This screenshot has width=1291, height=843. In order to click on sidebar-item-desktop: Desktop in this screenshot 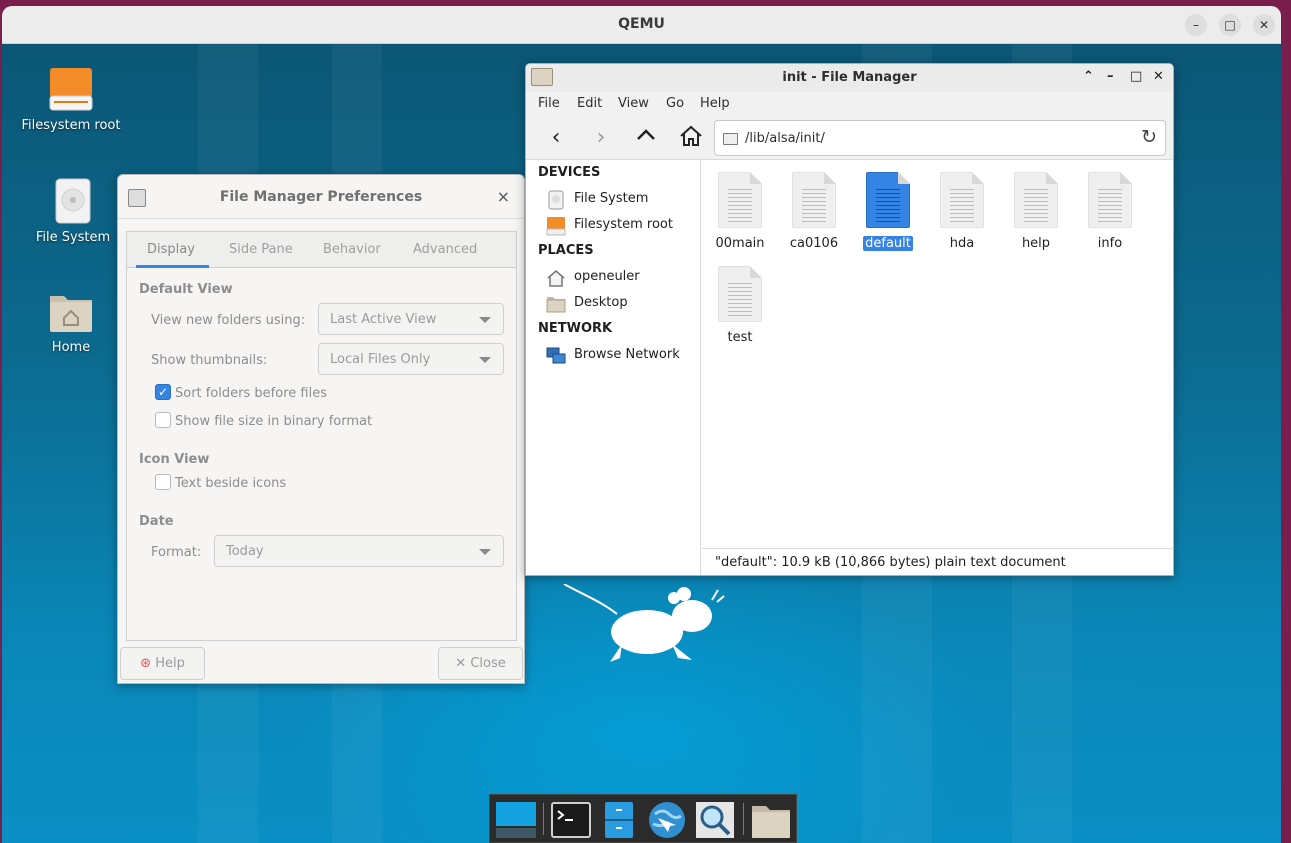, I will do `click(621, 303)`.